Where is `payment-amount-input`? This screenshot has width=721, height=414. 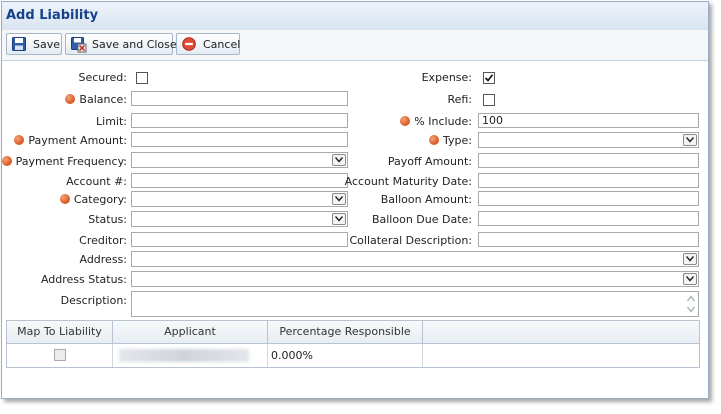
payment-amount-input is located at coordinates (239, 139).